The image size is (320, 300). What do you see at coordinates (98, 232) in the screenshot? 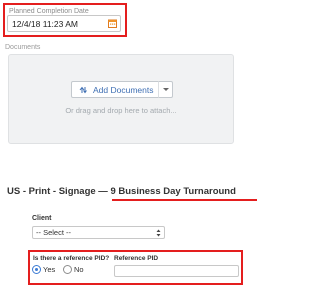
I see `client-select: -- Select --` at bounding box center [98, 232].